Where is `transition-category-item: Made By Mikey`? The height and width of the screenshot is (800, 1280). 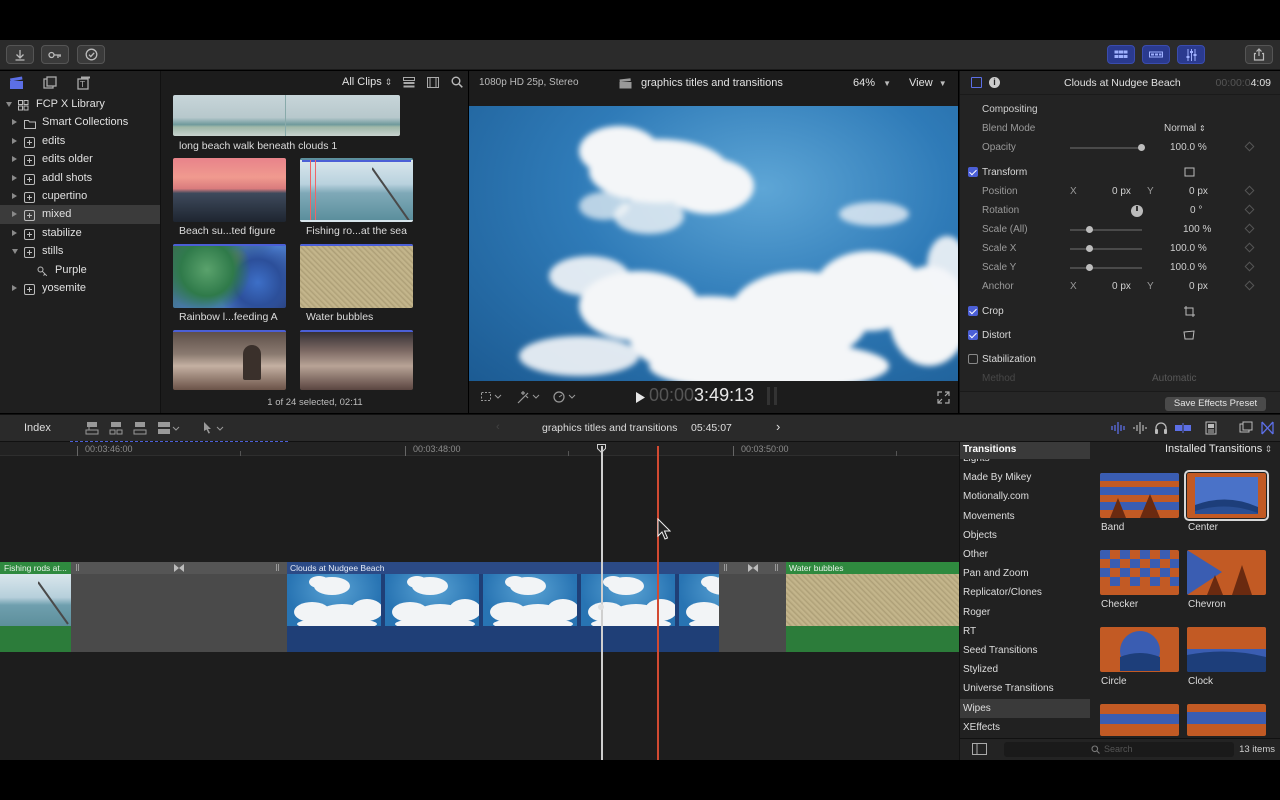 transition-category-item: Made By Mikey is located at coordinates (1025, 477).